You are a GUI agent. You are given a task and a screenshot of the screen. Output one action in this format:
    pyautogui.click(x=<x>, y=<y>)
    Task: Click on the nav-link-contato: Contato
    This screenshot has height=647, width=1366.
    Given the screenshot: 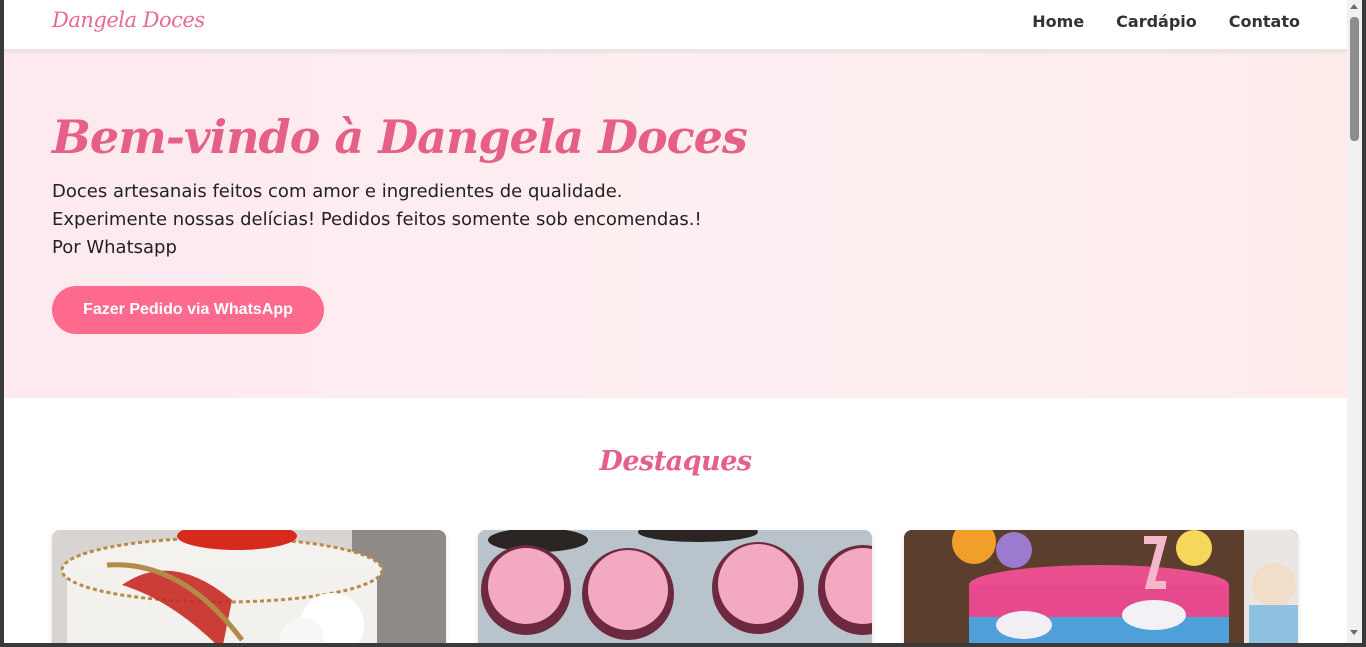 What is the action you would take?
    pyautogui.click(x=1264, y=21)
    